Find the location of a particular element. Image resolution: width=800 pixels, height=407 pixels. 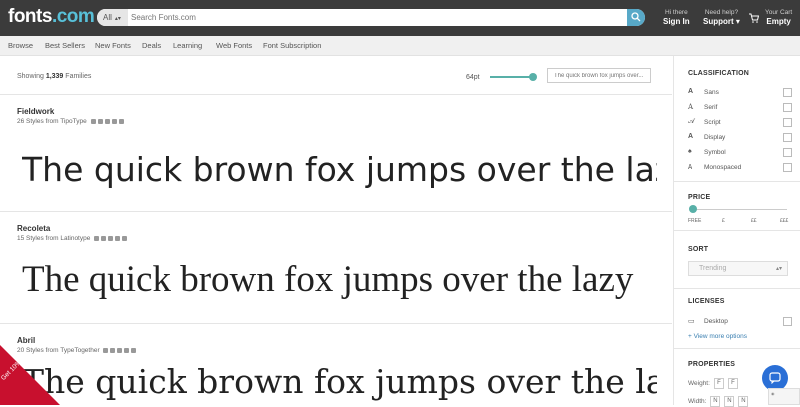

price-free-label: FREE is located at coordinates (695, 221).